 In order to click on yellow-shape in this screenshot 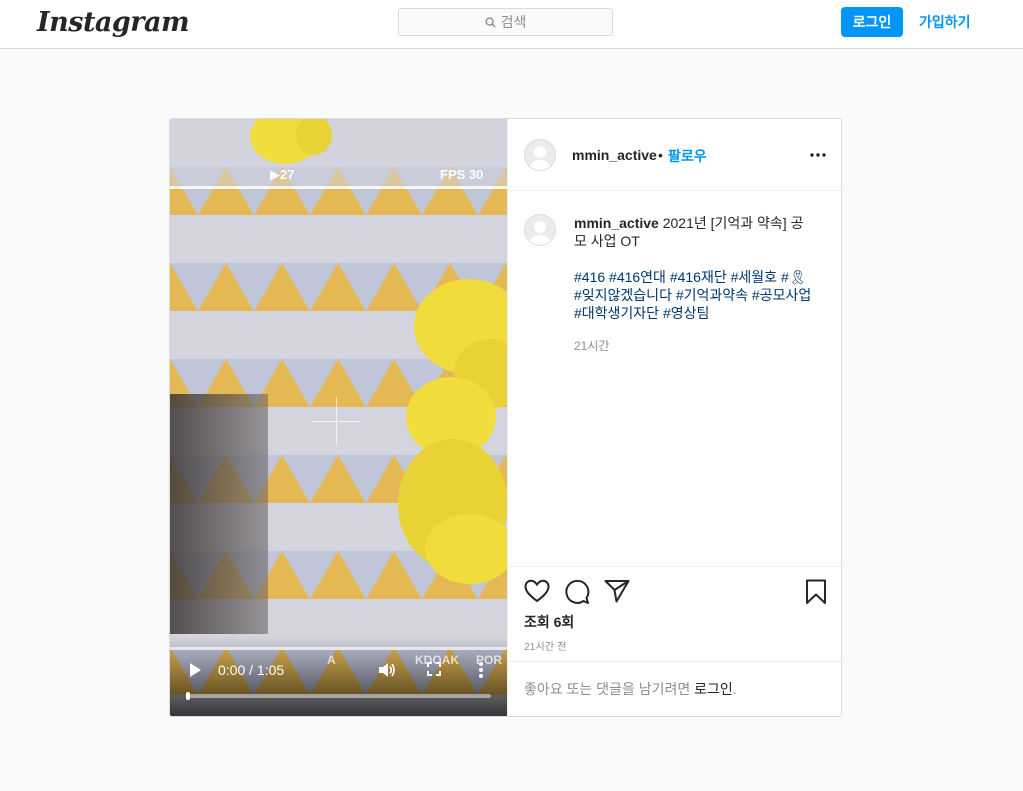, I will do `click(466, 549)`.